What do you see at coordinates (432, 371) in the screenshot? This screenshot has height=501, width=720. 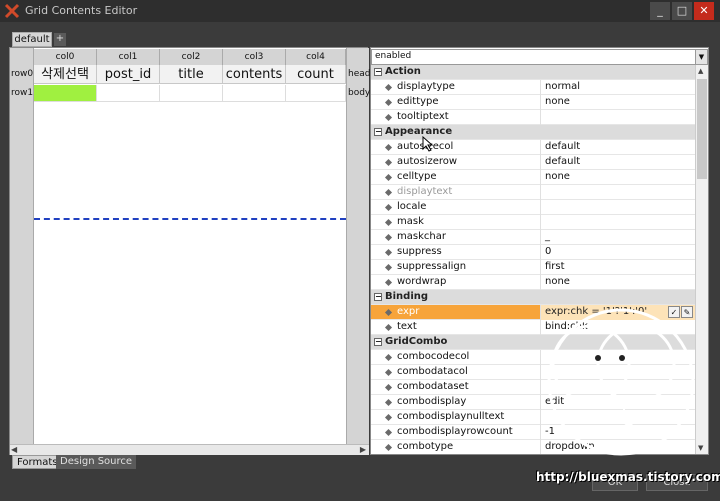 I see `property-name: combodatacol` at bounding box center [432, 371].